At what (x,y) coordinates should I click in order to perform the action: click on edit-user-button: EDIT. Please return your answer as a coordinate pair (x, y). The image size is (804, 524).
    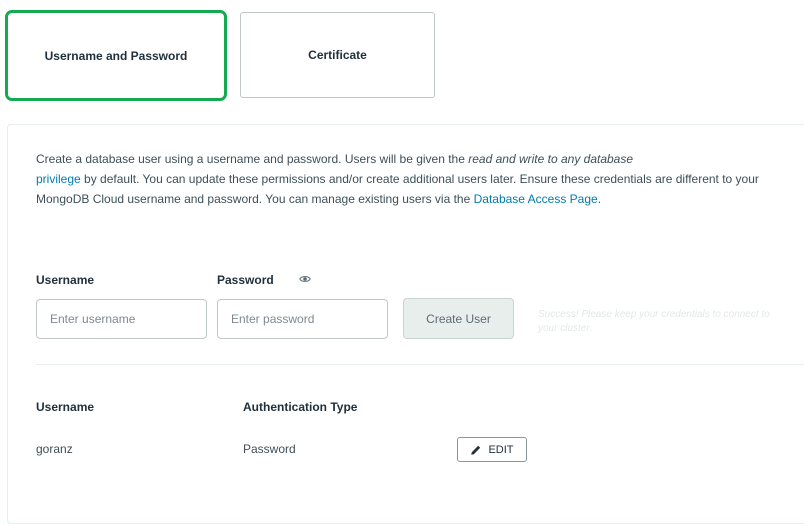
    Looking at the image, I should click on (492, 449).